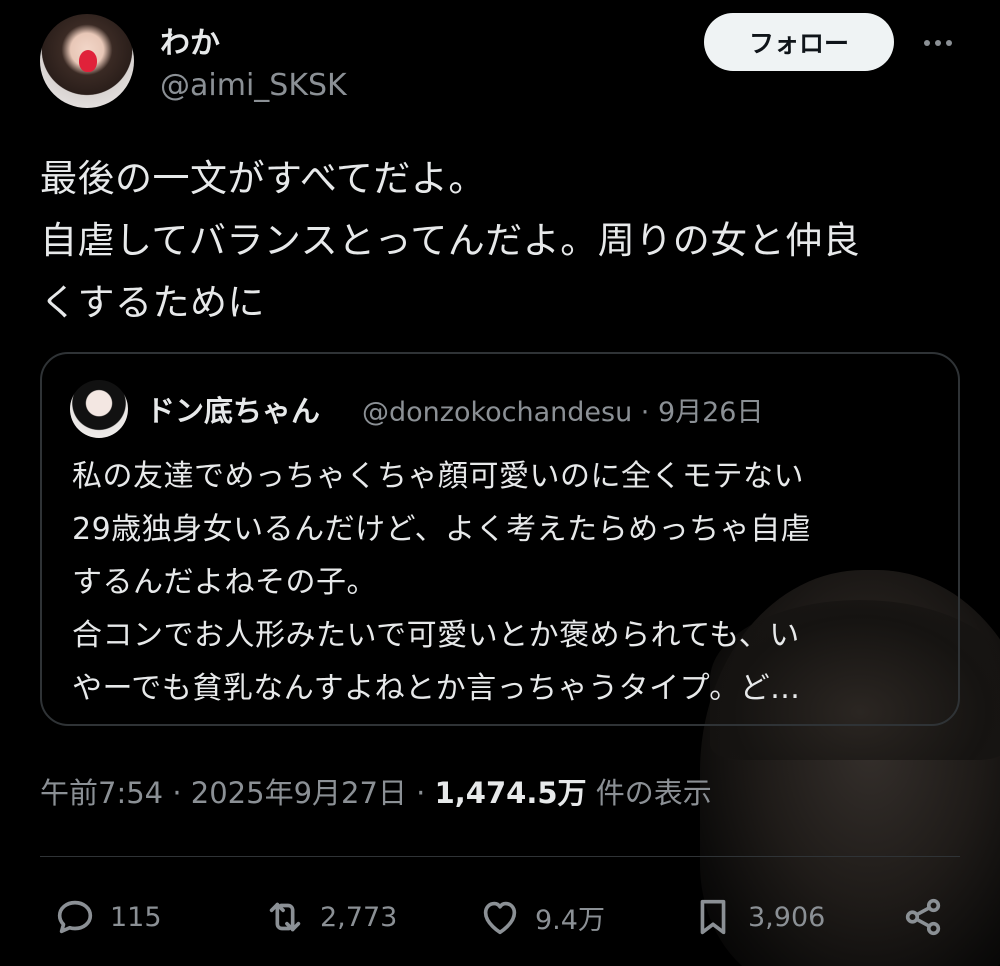  I want to click on divider, so click(500, 856).